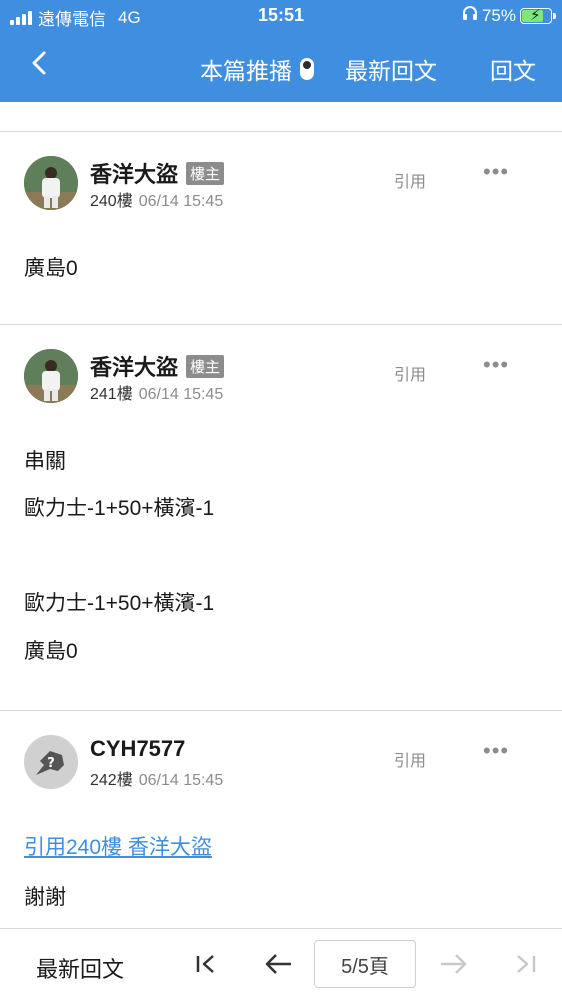 The image size is (562, 1000). I want to click on push-label: 本篇推播, so click(246, 71).